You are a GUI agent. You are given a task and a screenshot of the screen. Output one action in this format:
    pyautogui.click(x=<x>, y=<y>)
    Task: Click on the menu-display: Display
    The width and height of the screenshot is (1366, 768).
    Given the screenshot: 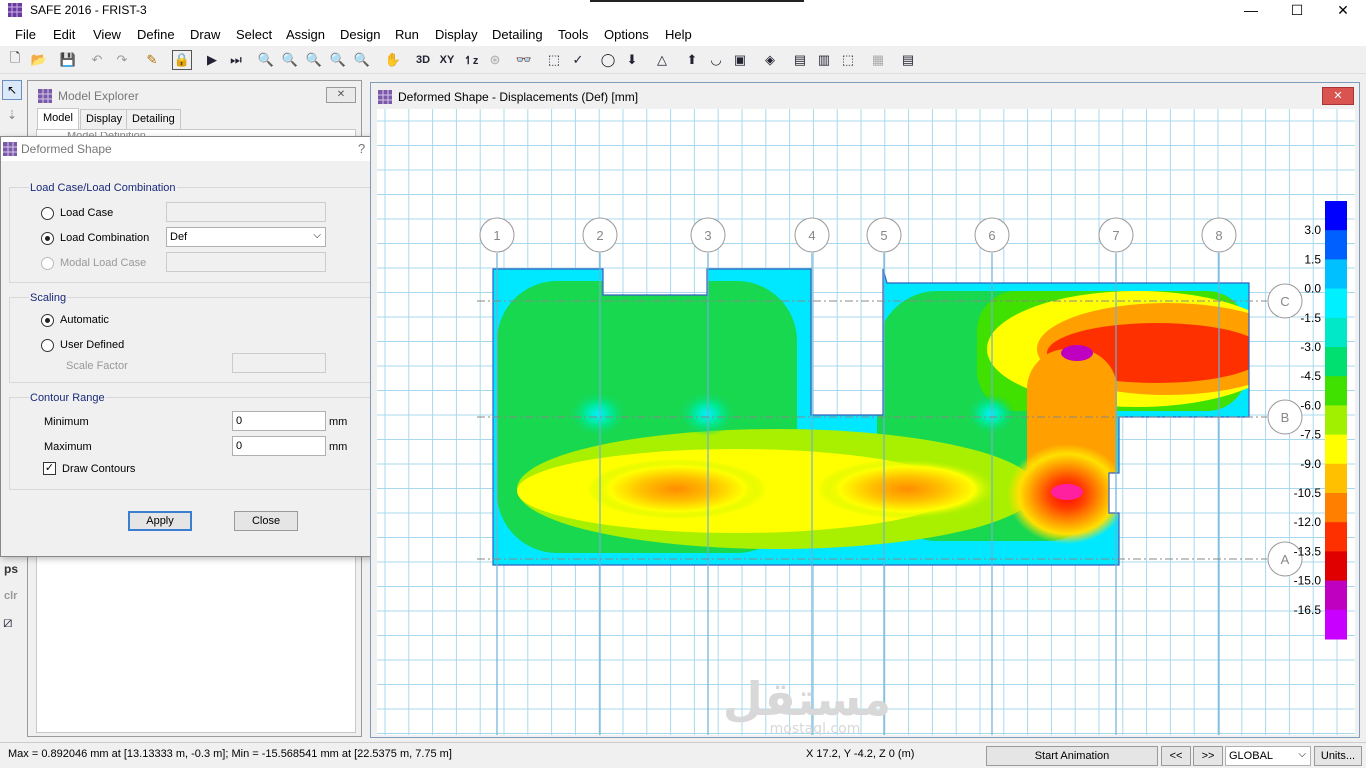 What is the action you would take?
    pyautogui.click(x=456, y=34)
    